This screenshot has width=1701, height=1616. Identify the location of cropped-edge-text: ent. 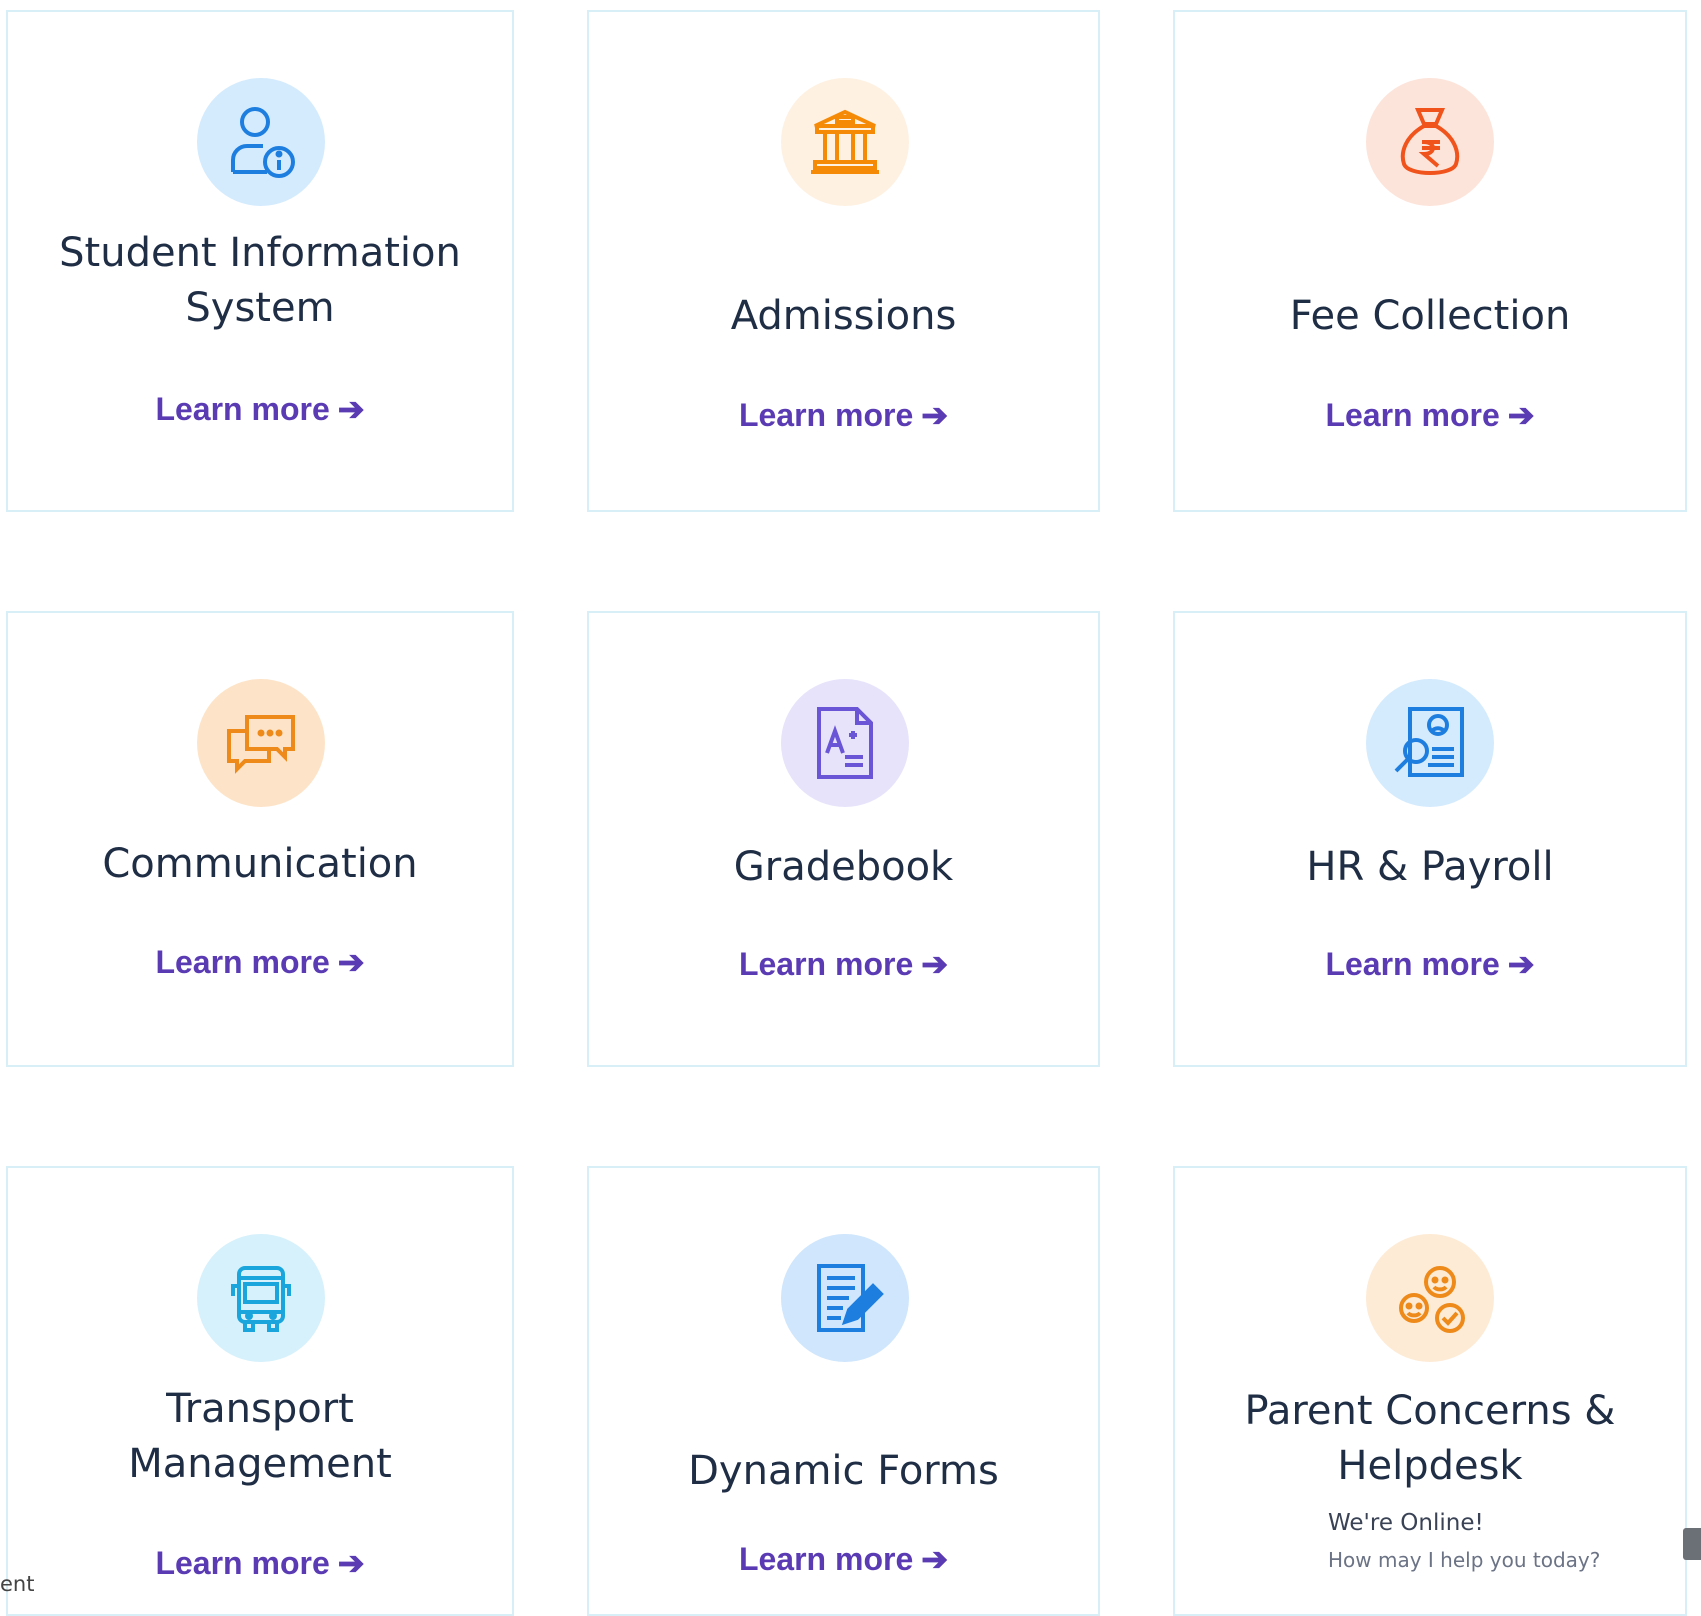
(17, 1584).